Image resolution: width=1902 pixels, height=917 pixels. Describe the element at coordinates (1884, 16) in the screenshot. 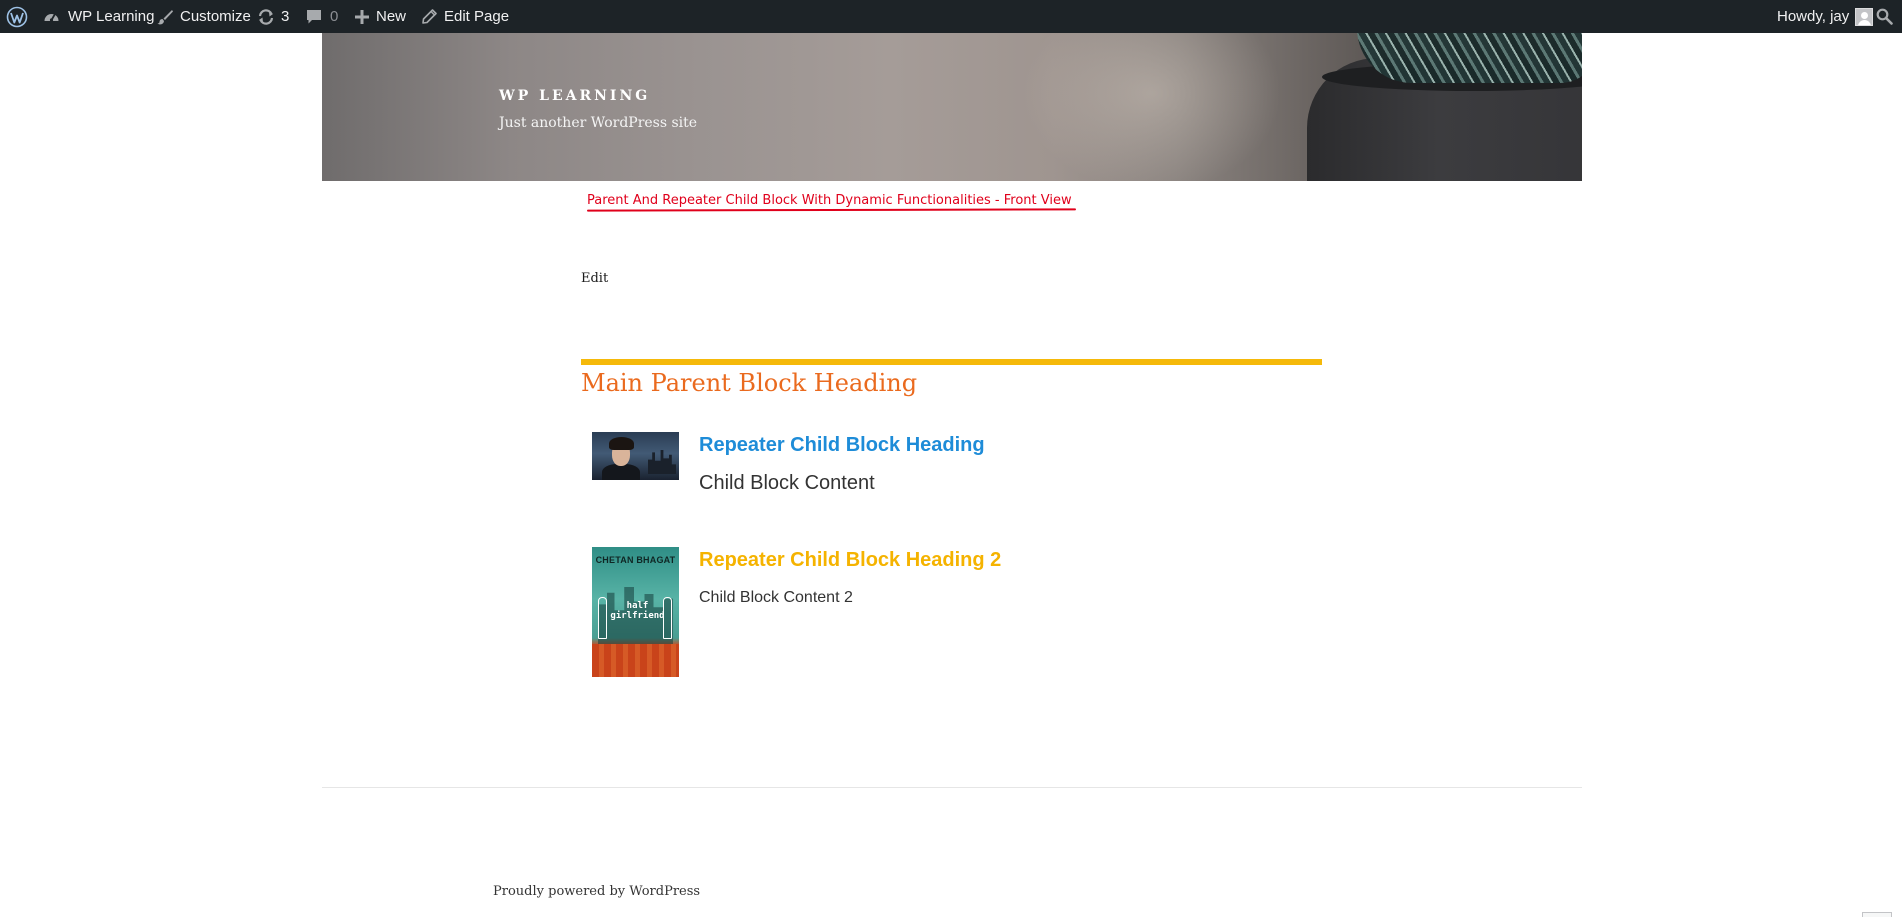

I see `search-icon` at that location.